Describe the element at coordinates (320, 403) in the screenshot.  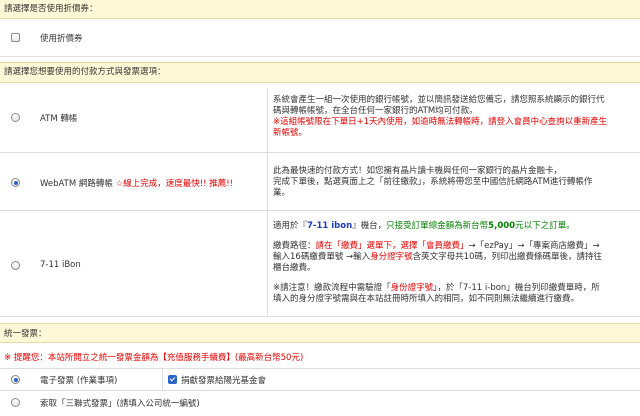
I see `invoice-option-triplicate: 索取「三聯式發票」(請填入公司統一編號)` at that location.